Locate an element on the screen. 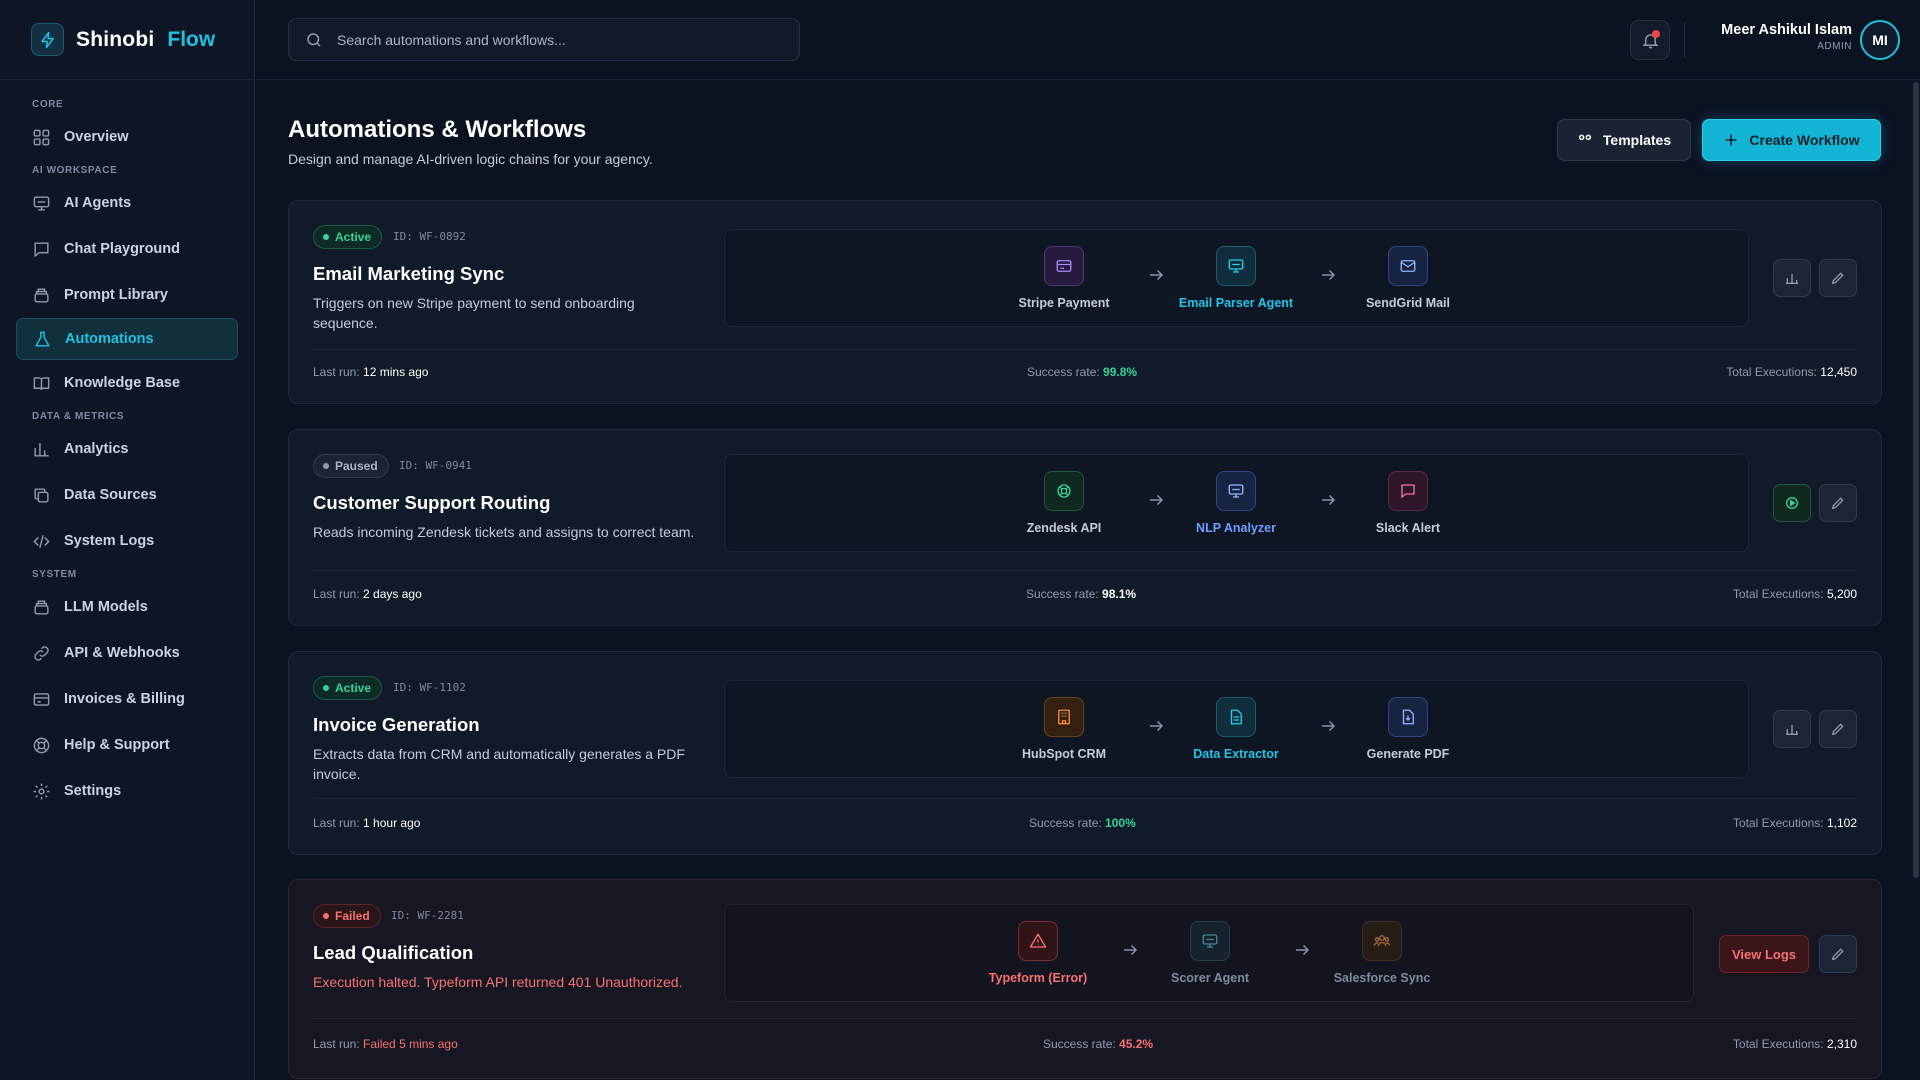 Image resolution: width=1920 pixels, height=1080 pixels. total-executions: Total Executions: 2,310 is located at coordinates (1795, 1044).